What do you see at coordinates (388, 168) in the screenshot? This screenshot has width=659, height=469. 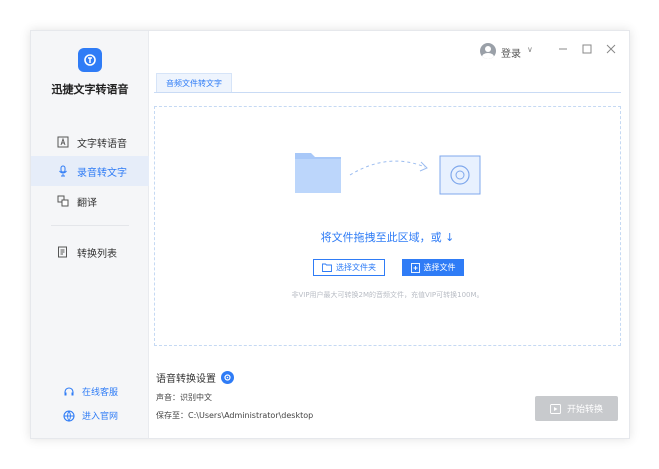 I see `dashed-arrow-icon` at bounding box center [388, 168].